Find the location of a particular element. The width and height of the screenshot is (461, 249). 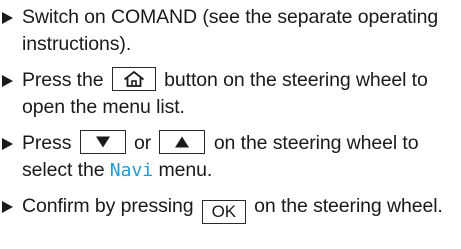

step-text-middle: or is located at coordinates (143, 143).